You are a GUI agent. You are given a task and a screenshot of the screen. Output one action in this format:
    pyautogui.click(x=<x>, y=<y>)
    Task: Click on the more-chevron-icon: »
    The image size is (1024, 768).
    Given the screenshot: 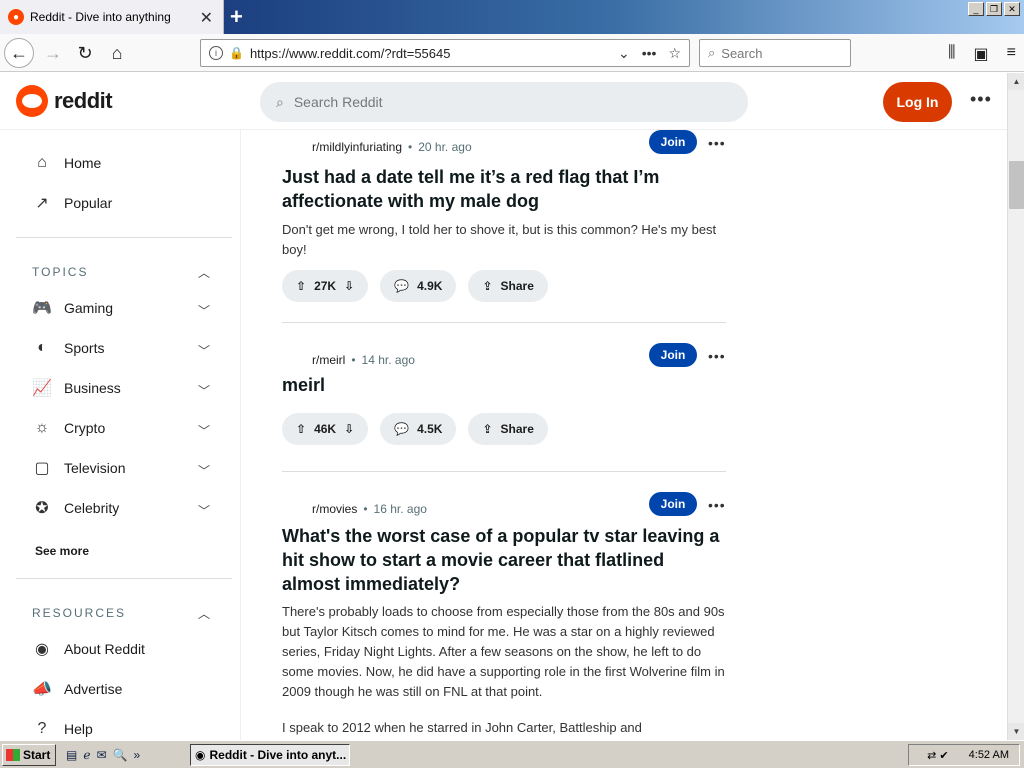 What is the action you would take?
    pyautogui.click(x=136, y=755)
    